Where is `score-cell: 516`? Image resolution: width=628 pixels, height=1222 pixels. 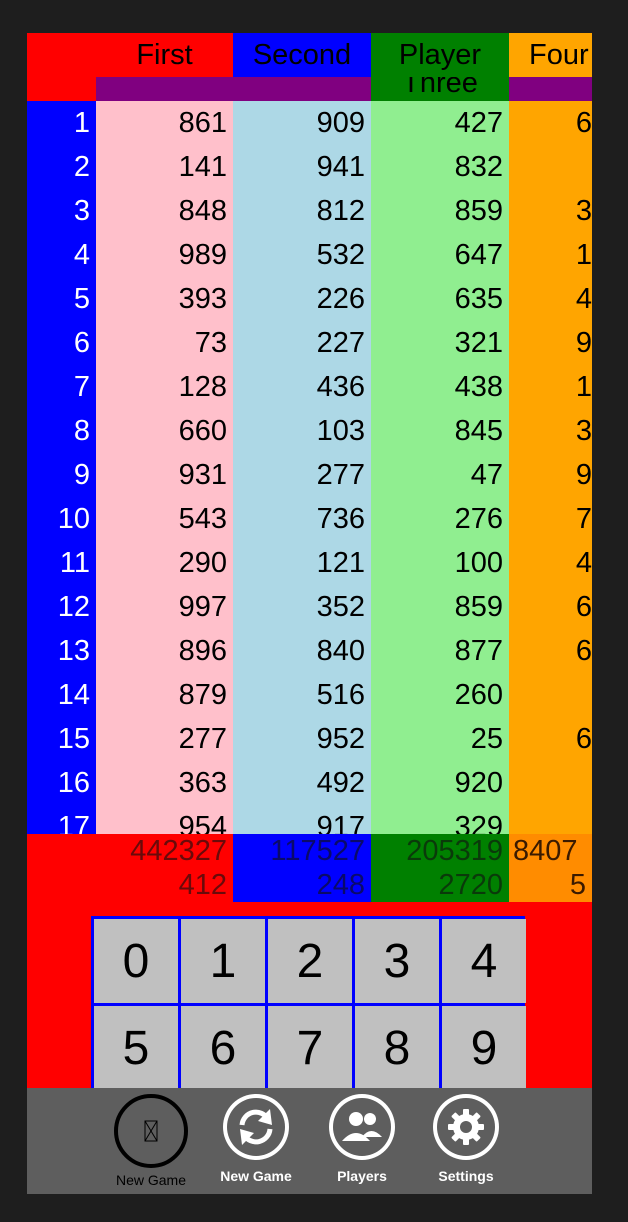 score-cell: 516 is located at coordinates (302, 695).